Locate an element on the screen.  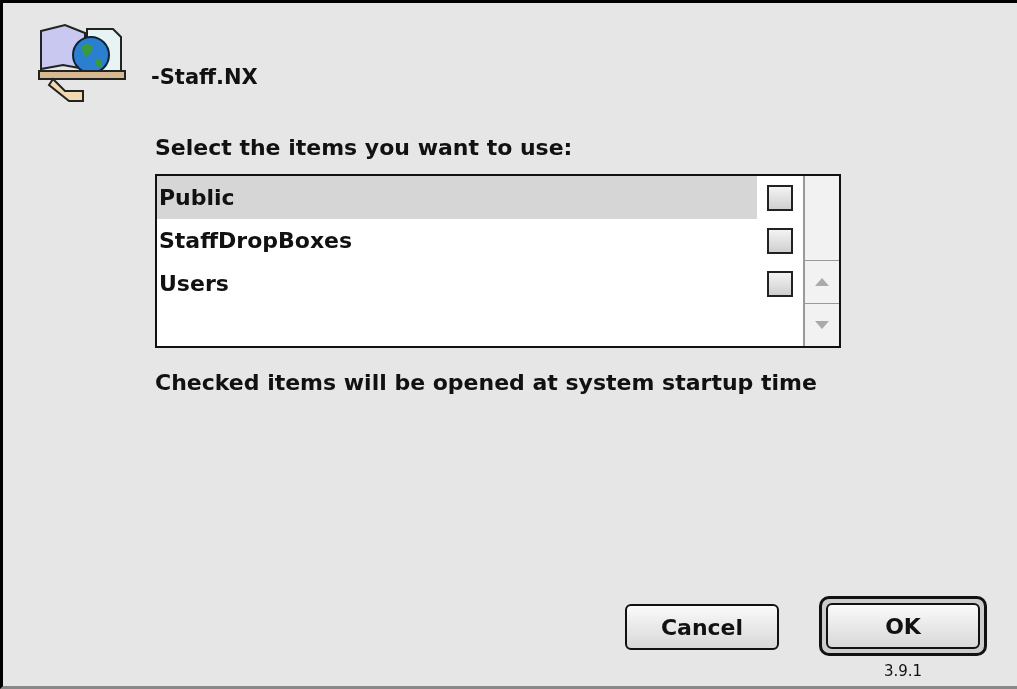
prompt-text: Select the items you want to use: is located at coordinates (364, 147).